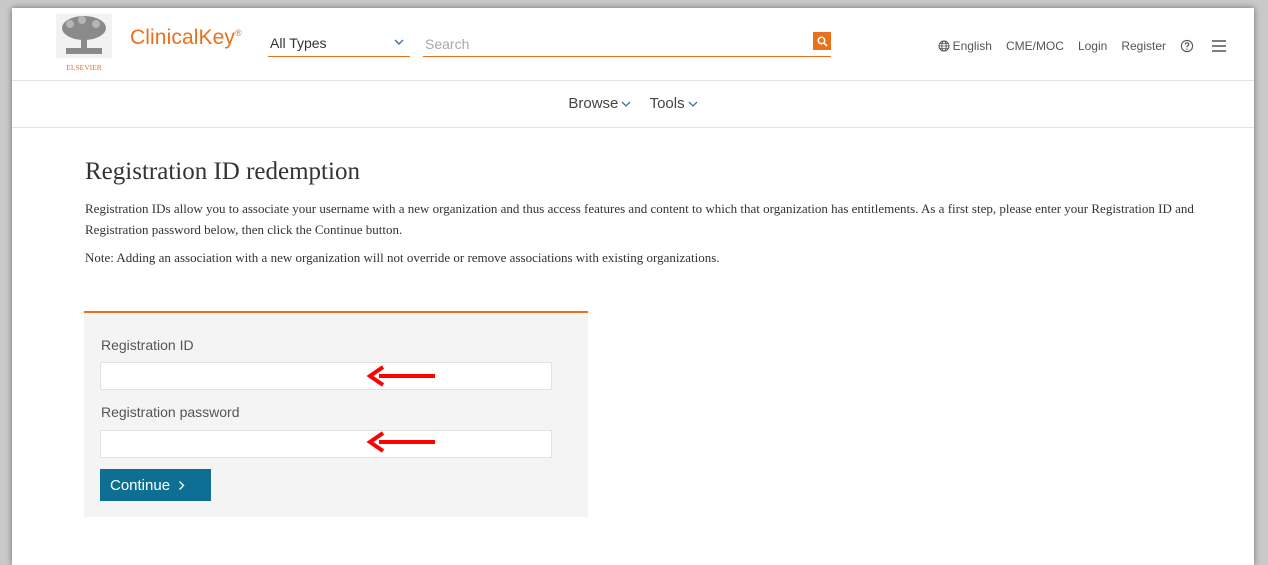  Describe the element at coordinates (83, 67) in the screenshot. I see `svg-text: ELSEVIER` at that location.